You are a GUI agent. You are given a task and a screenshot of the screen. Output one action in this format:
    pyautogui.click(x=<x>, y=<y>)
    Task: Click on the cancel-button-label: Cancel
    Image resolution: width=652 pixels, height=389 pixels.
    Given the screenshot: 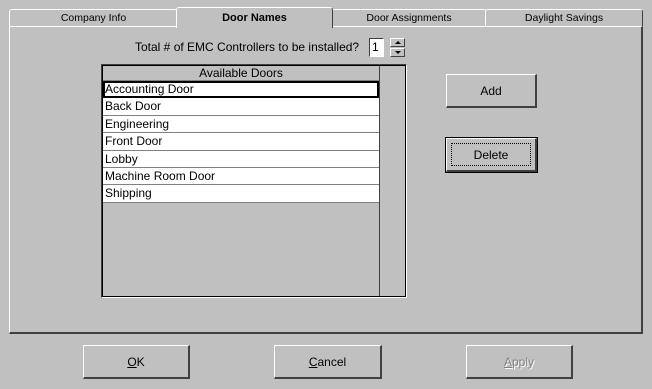 What is the action you would take?
    pyautogui.click(x=327, y=362)
    